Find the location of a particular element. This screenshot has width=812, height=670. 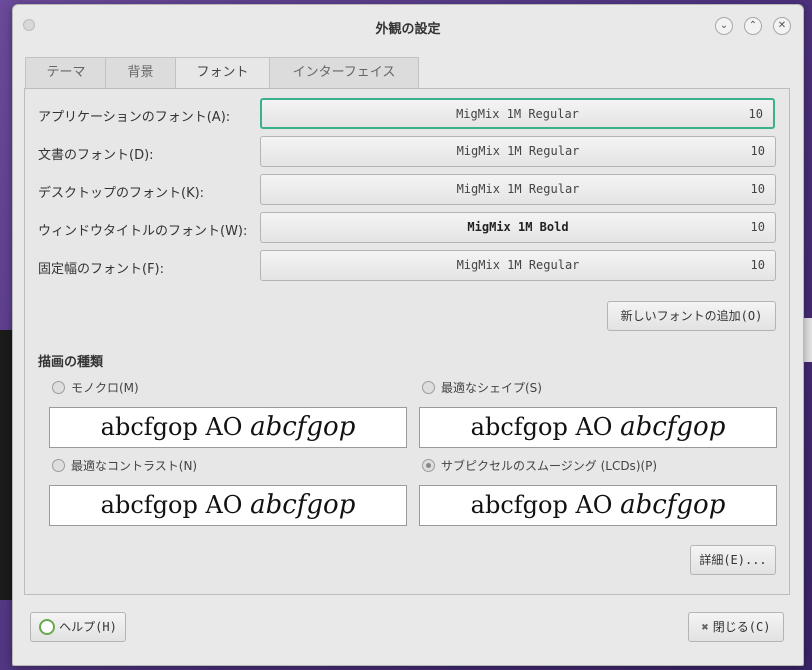

maximize-icon: ⌃ is located at coordinates (753, 26).